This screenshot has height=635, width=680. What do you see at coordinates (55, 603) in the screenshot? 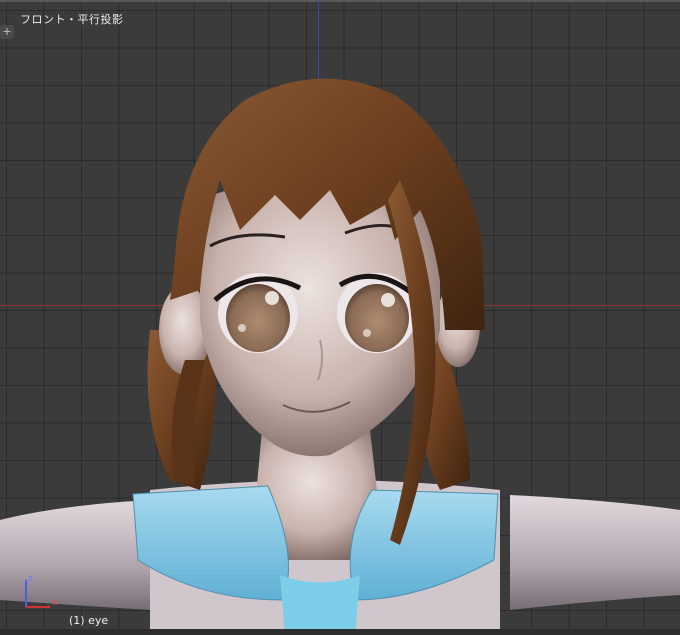
I see `gizmo-x-label: x` at bounding box center [55, 603].